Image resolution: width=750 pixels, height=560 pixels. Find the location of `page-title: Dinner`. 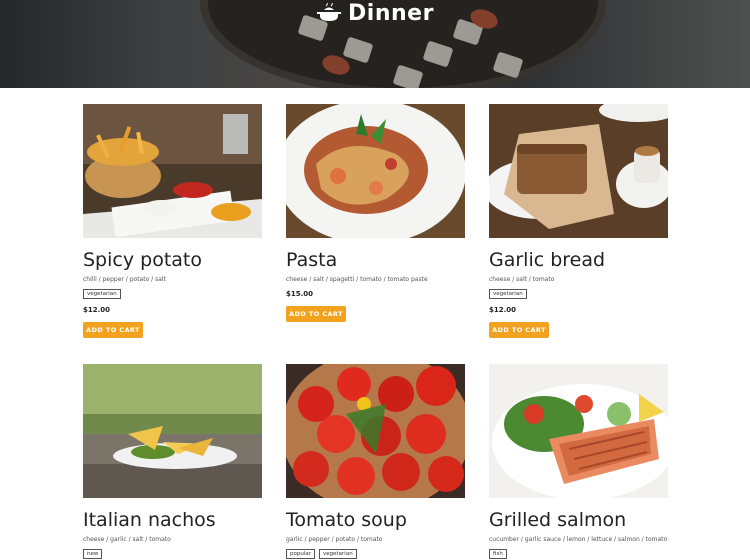

page-title: Dinner is located at coordinates (391, 13).